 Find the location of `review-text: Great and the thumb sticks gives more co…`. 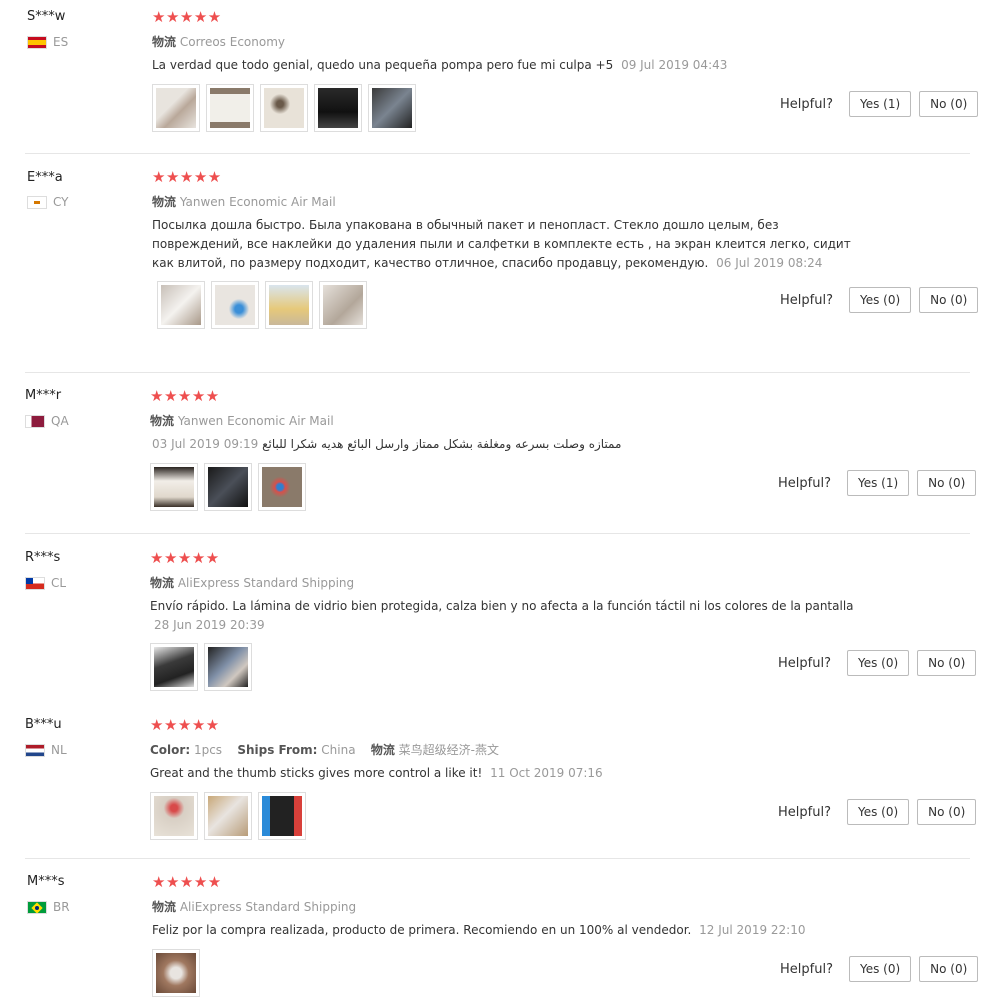

review-text: Great and the thumb sticks gives more co… is located at coordinates (316, 773).